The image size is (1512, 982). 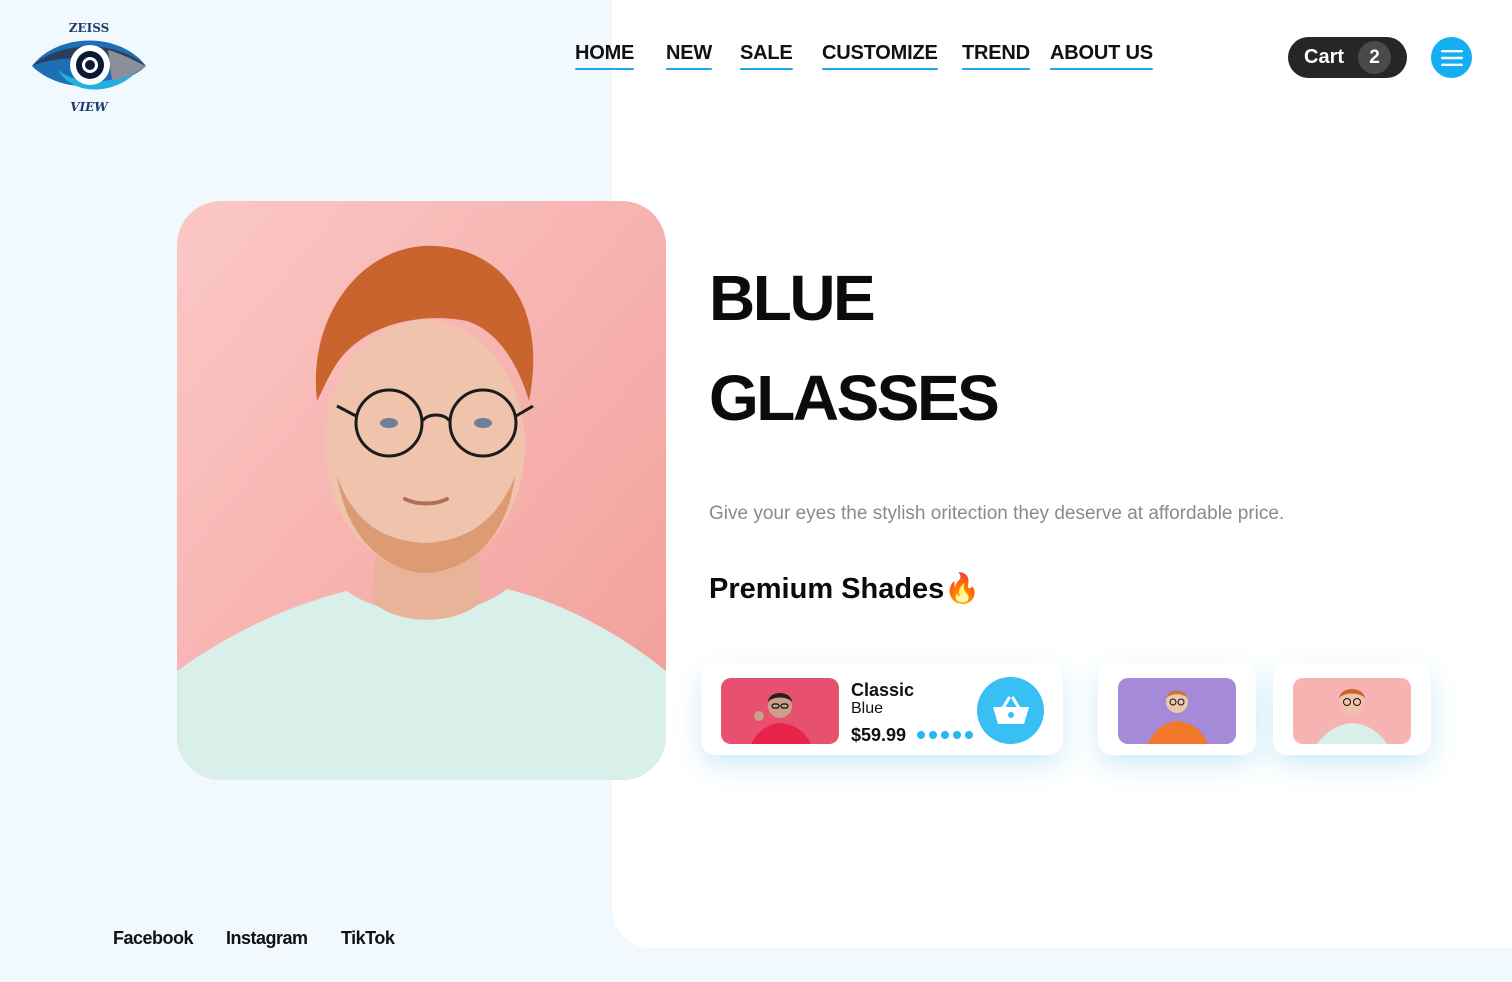 What do you see at coordinates (368, 938) in the screenshot?
I see `social-link-tiktok: TikTok` at bounding box center [368, 938].